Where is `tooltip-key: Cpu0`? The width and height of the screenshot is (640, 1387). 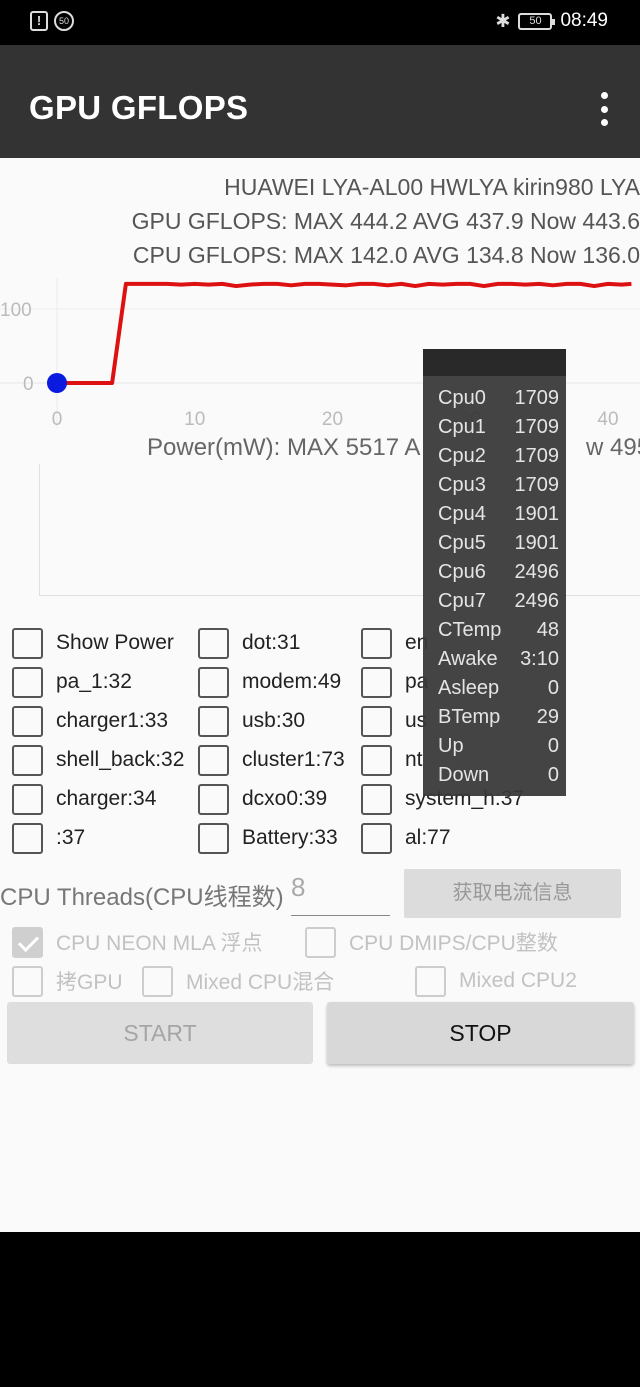
tooltip-key: Cpu0 is located at coordinates (462, 398).